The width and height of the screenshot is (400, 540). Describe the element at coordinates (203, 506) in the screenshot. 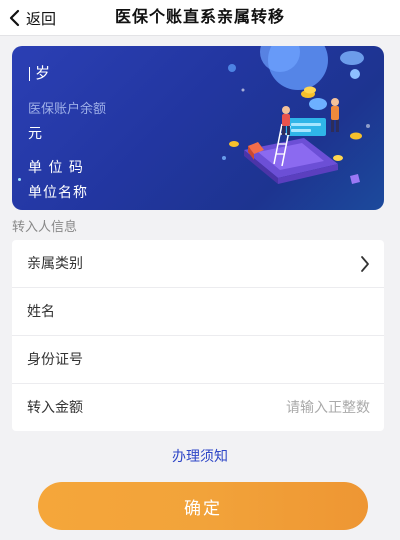

I see `confirm-button: 确定` at that location.